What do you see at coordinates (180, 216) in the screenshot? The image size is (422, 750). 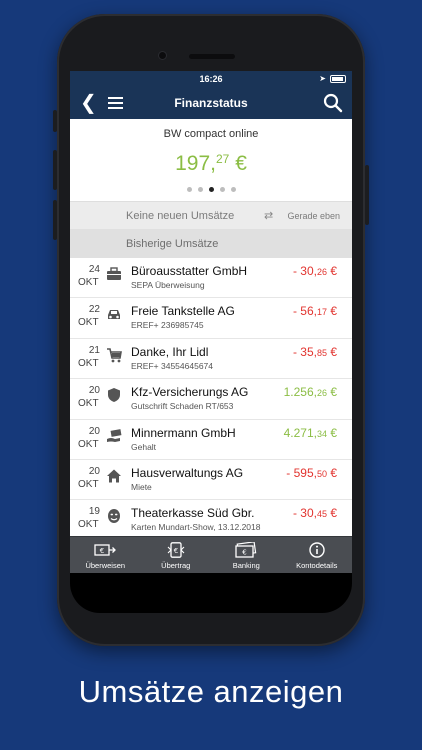 I see `no-new-transactions-label: Keine neuen Umsätze` at bounding box center [180, 216].